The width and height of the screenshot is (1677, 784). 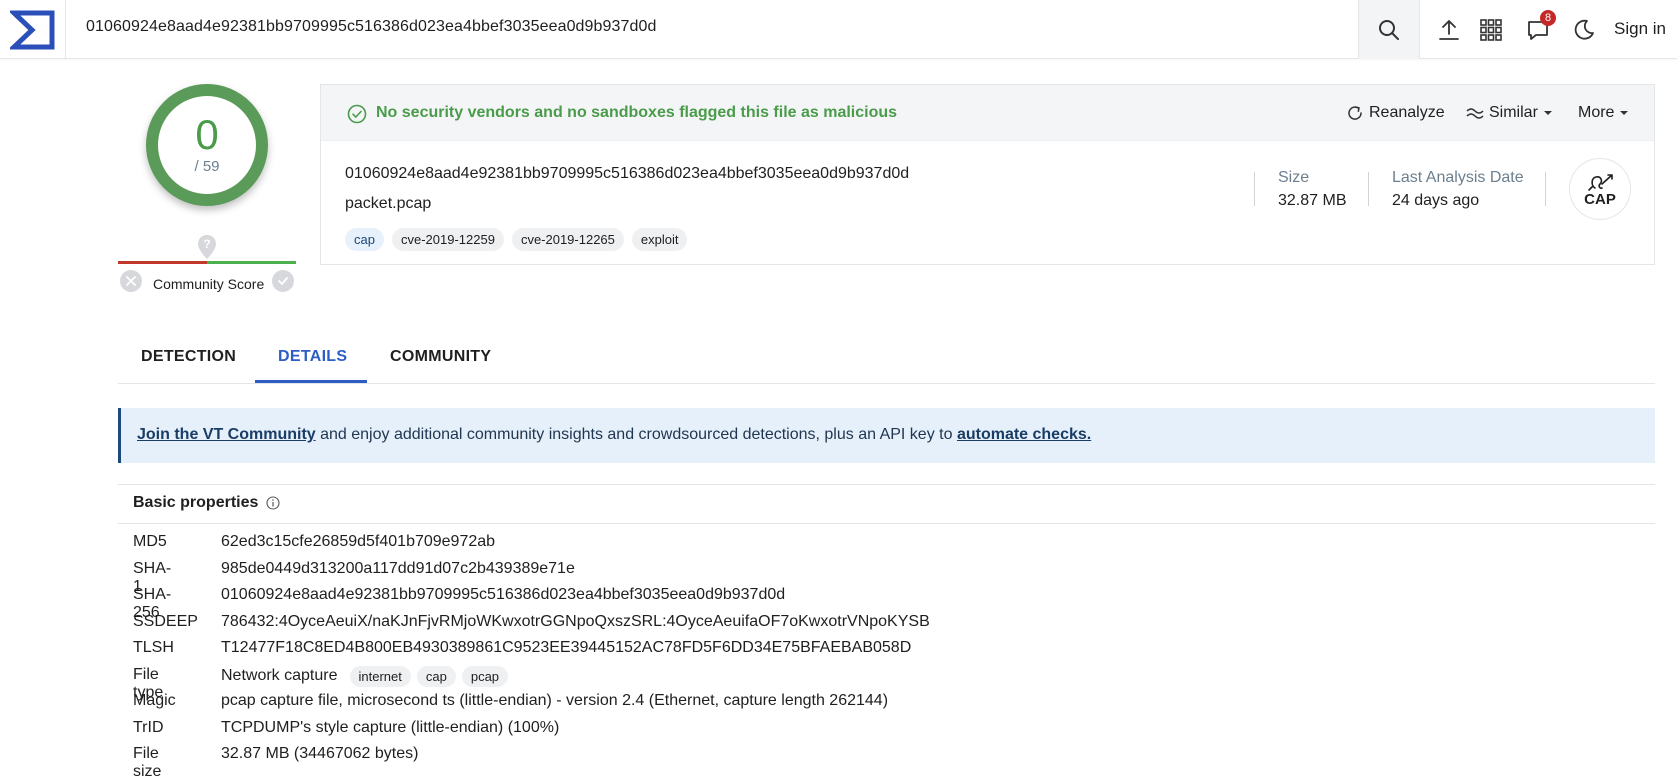 I want to click on property-value: 32.87 MB (34467062 bytes), so click(x=320, y=753).